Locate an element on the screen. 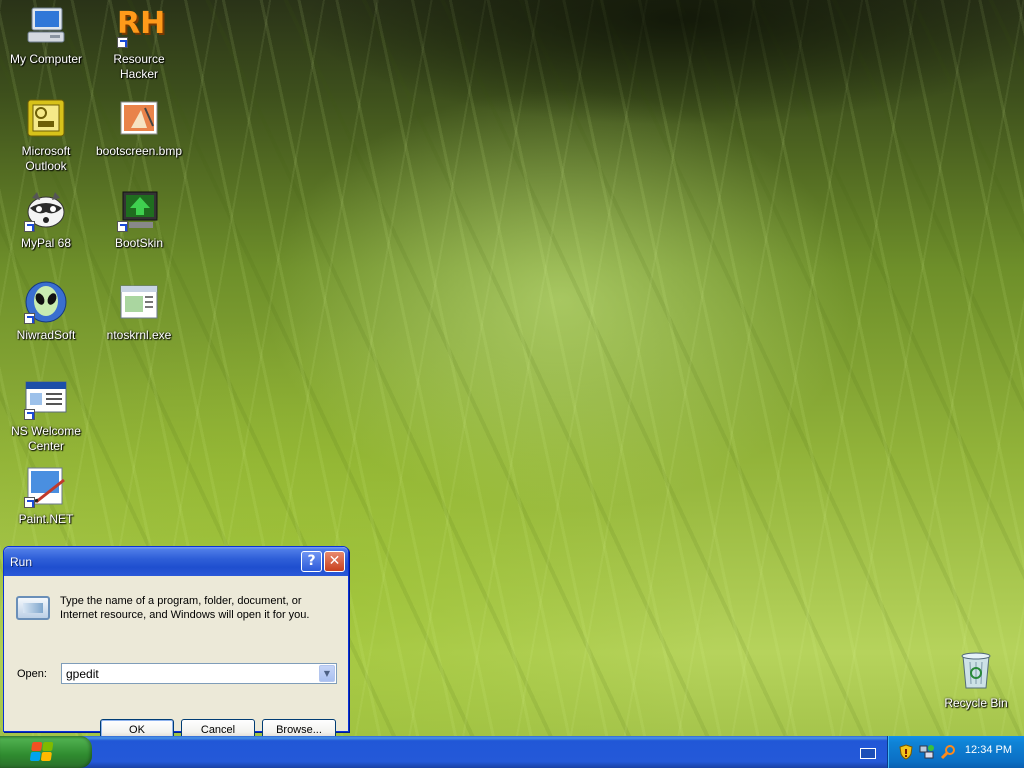 Image resolution: width=1024 pixels, height=768 pixels. desktop-icon-recycle-bin: Recycle Bin is located at coordinates (976, 679).